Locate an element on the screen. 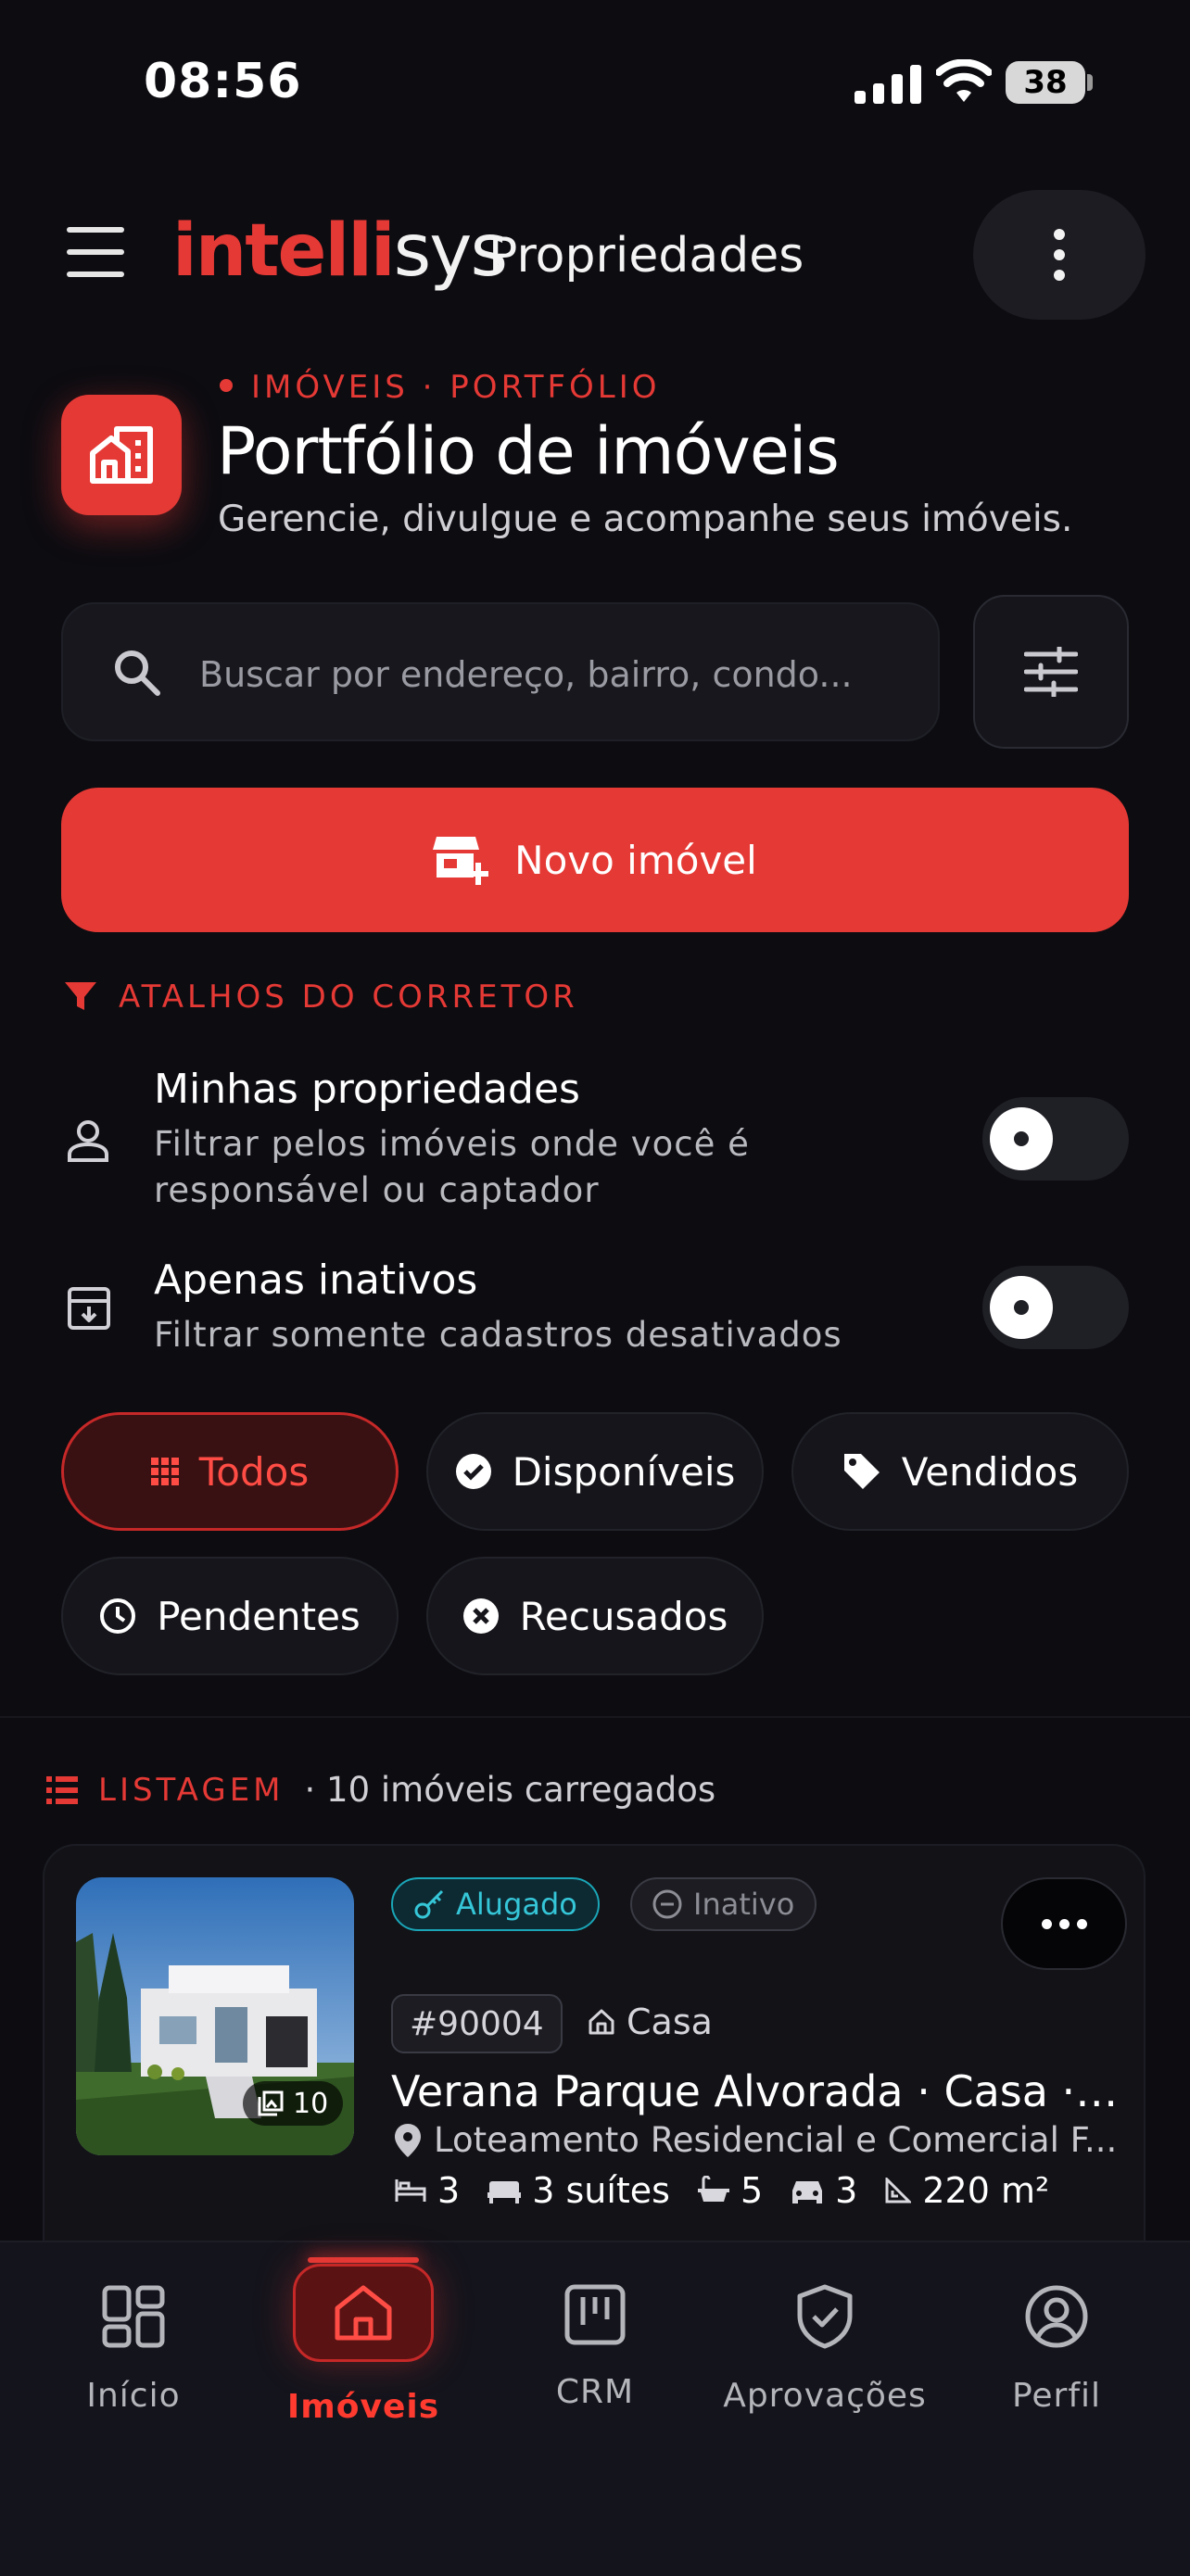 Image resolution: width=1190 pixels, height=2576 pixels. minus-circle-icon is located at coordinates (667, 1904).